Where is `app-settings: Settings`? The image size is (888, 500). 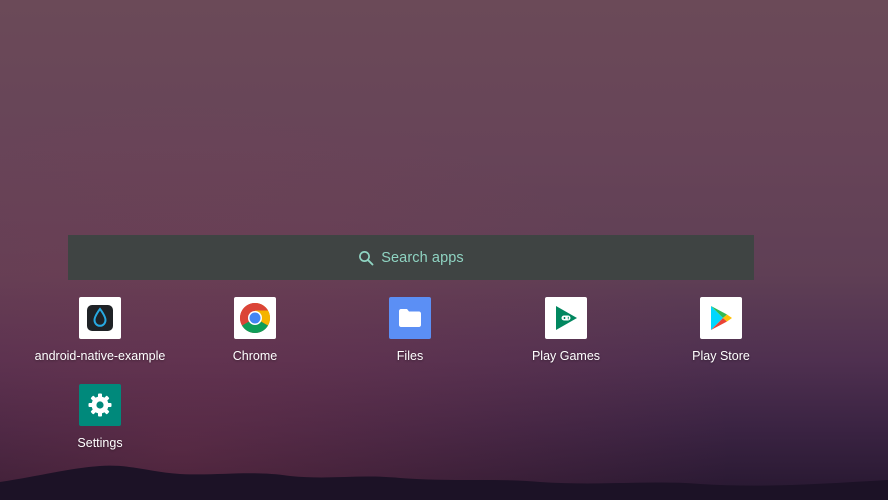
app-settings: Settings is located at coordinates (100, 424).